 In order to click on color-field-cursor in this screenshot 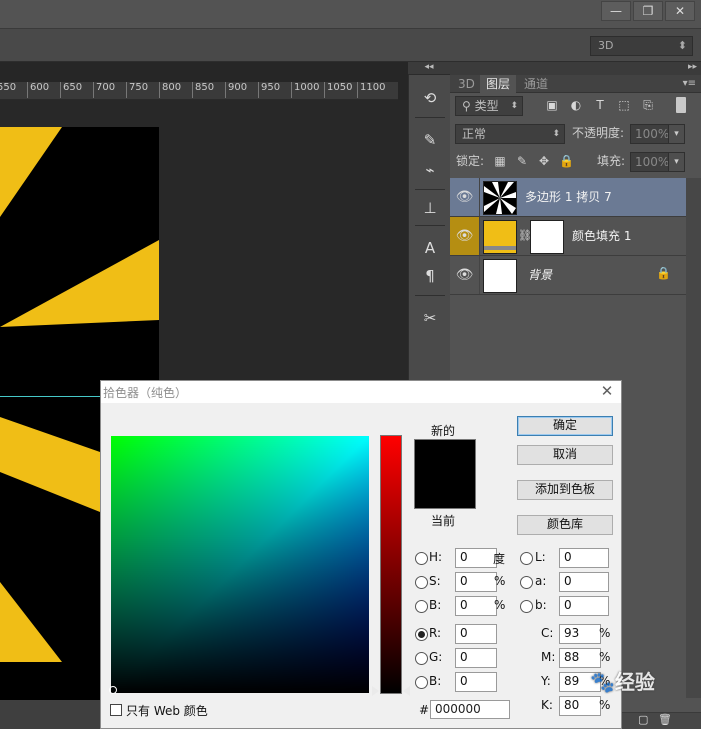, I will do `click(113, 690)`.